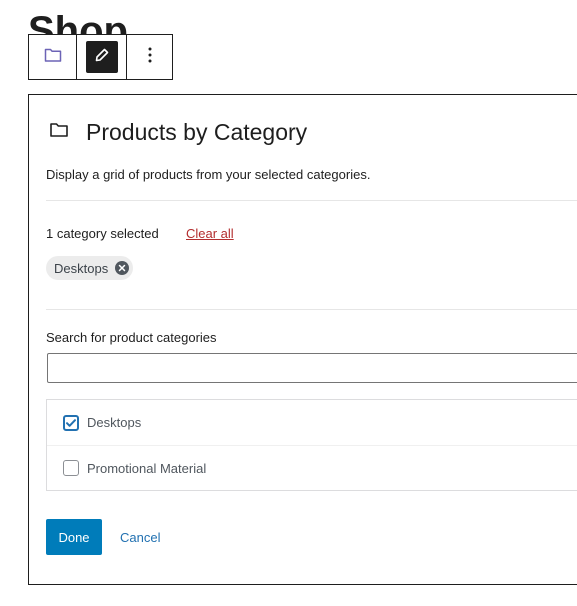 The image size is (577, 606). I want to click on close-icon, so click(122, 268).